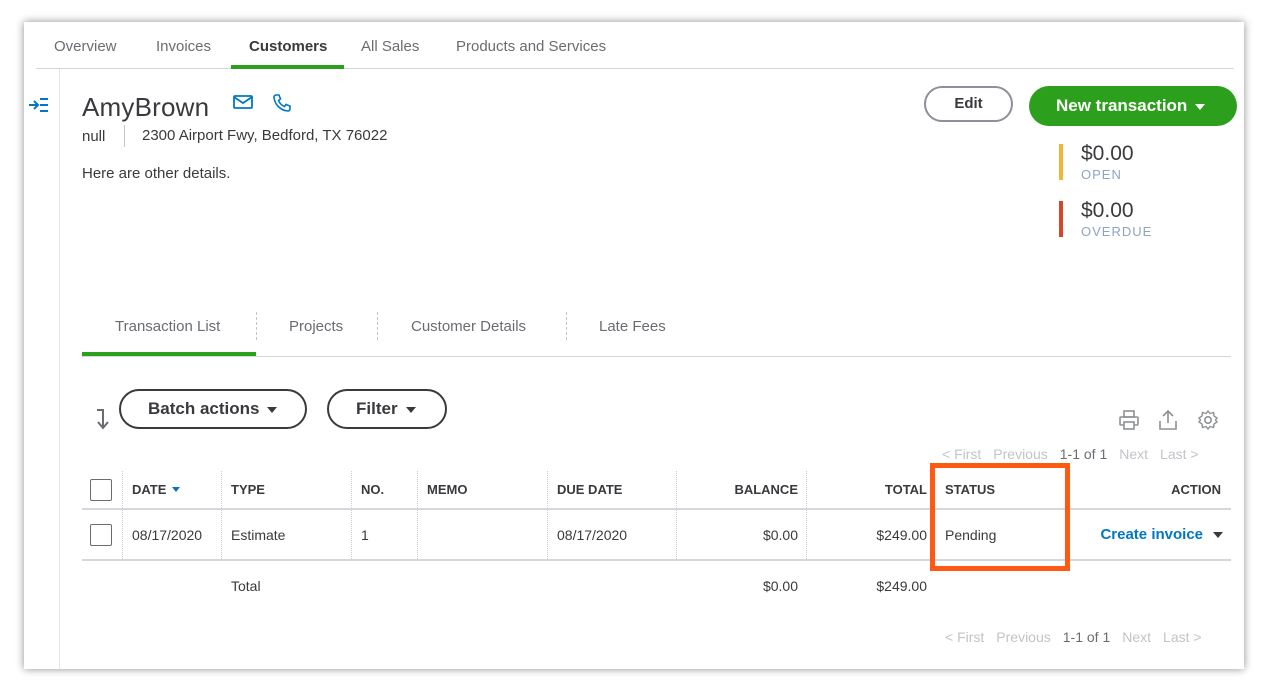 The image size is (1267, 693). Describe the element at coordinates (592, 534) in the screenshot. I see `cell-due-date: 08/17/2020` at that location.